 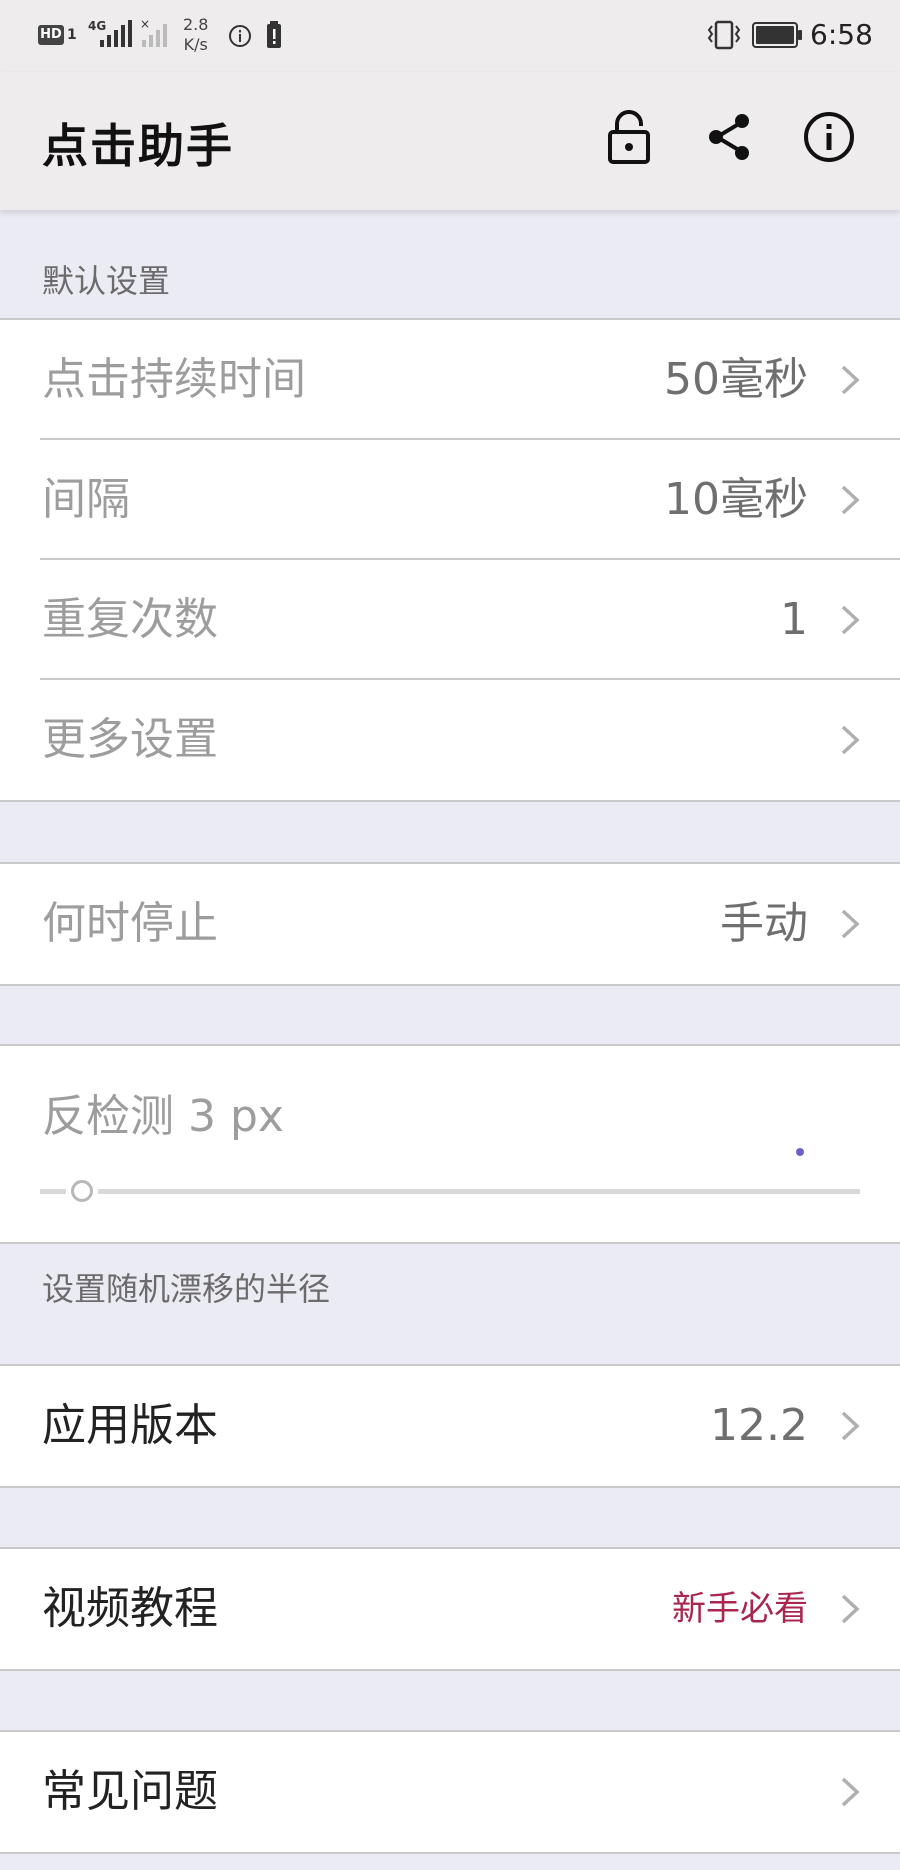 I want to click on anti-detect-label: 反检测 3 px, so click(x=163, y=1116).